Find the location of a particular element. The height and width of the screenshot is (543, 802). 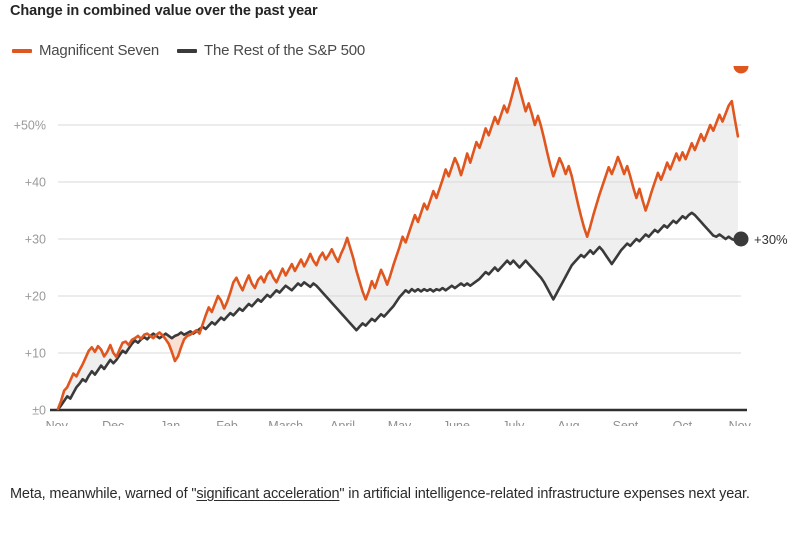

y-axis-tick-label: +20 is located at coordinates (35, 297).